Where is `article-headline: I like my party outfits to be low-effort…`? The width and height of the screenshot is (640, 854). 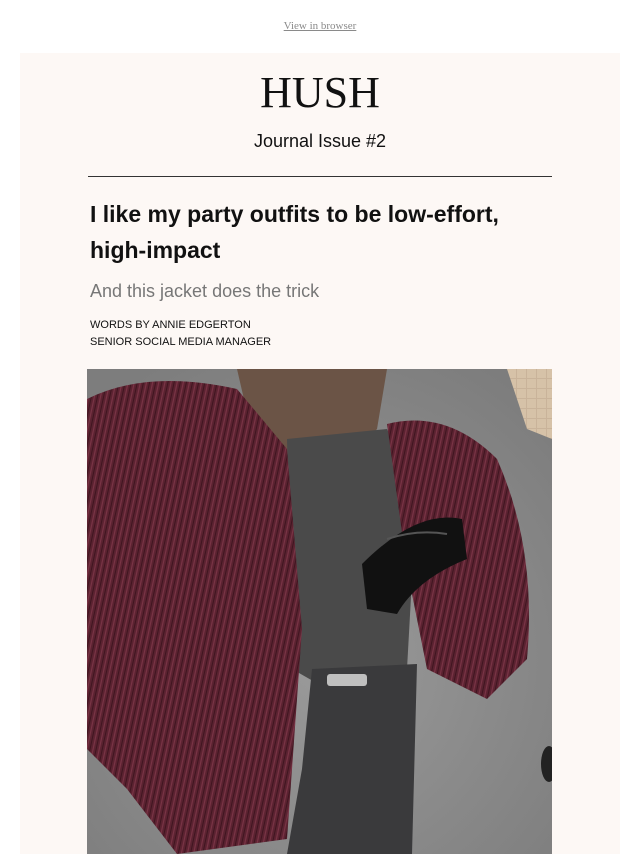
article-headline: I like my party outfits to be low-effort… is located at coordinates (294, 232).